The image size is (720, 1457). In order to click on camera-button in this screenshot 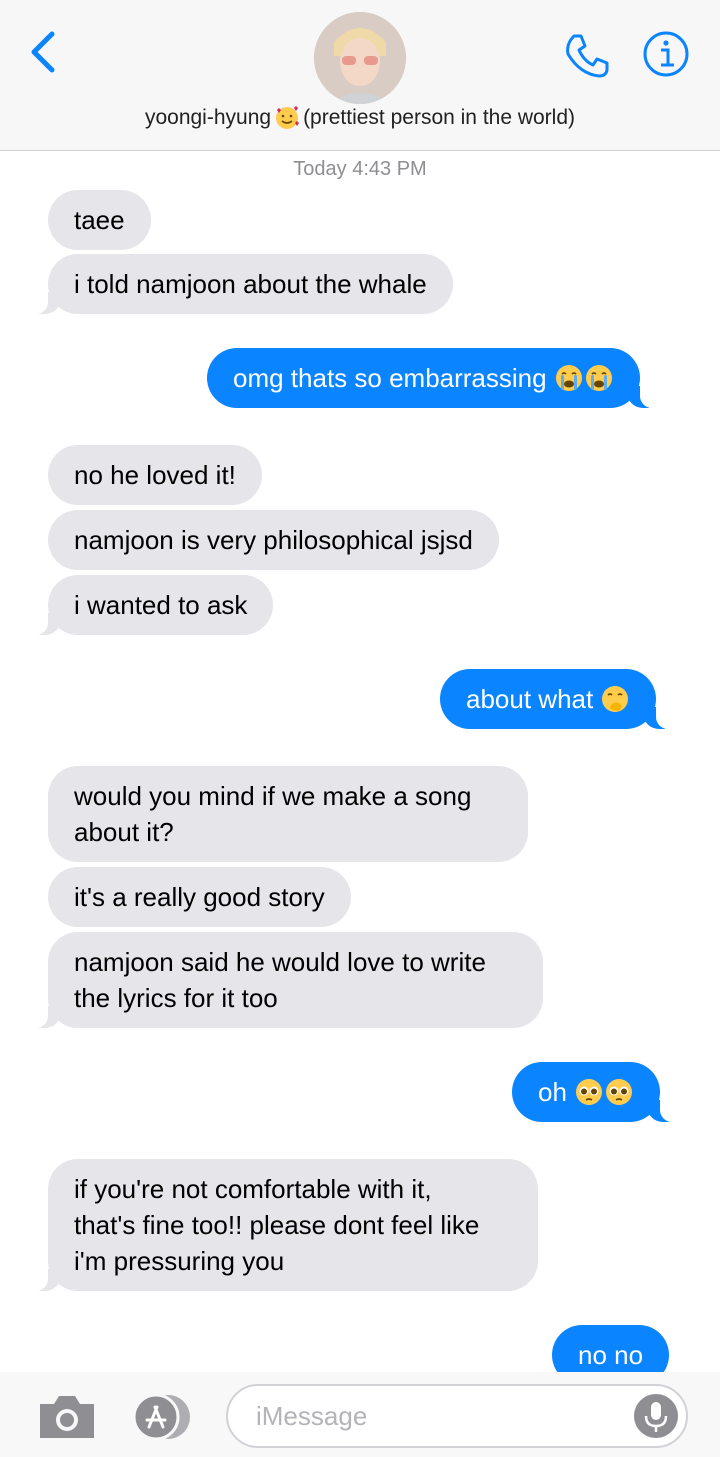, I will do `click(67, 1416)`.